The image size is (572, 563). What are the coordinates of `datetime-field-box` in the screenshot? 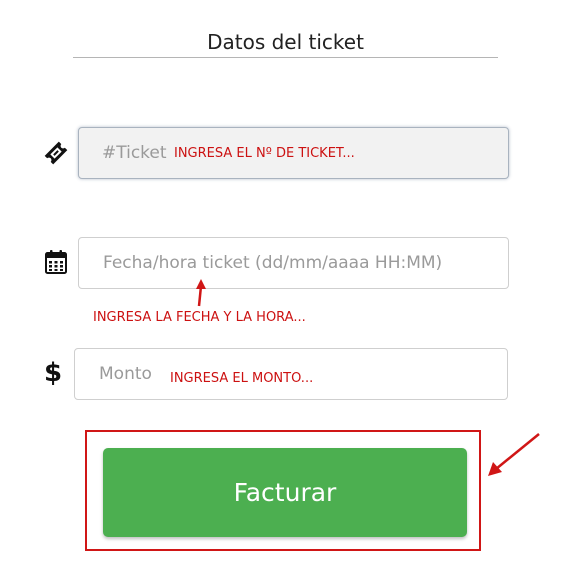 It's located at (293, 263).